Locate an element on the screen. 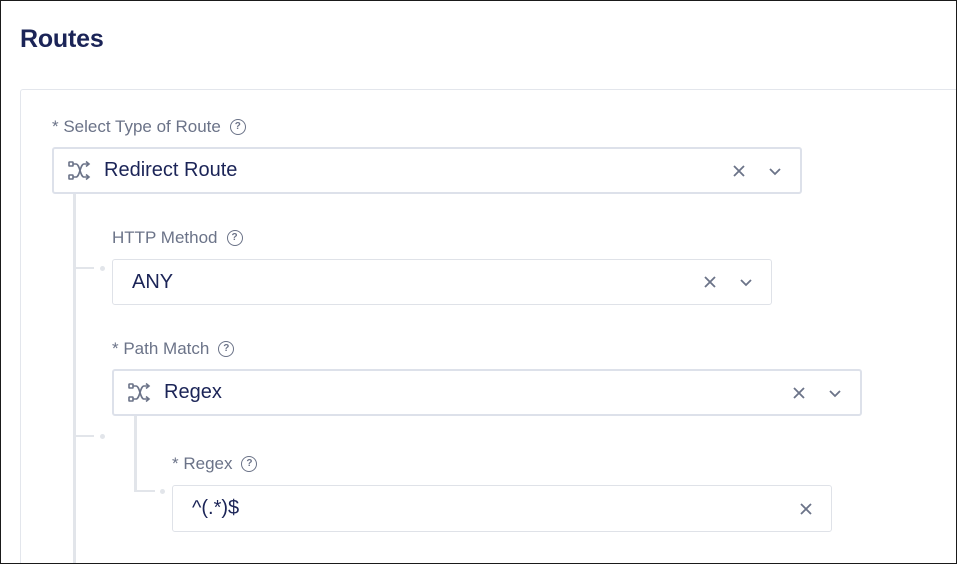  tree-line-path-child is located at coordinates (135, 454).